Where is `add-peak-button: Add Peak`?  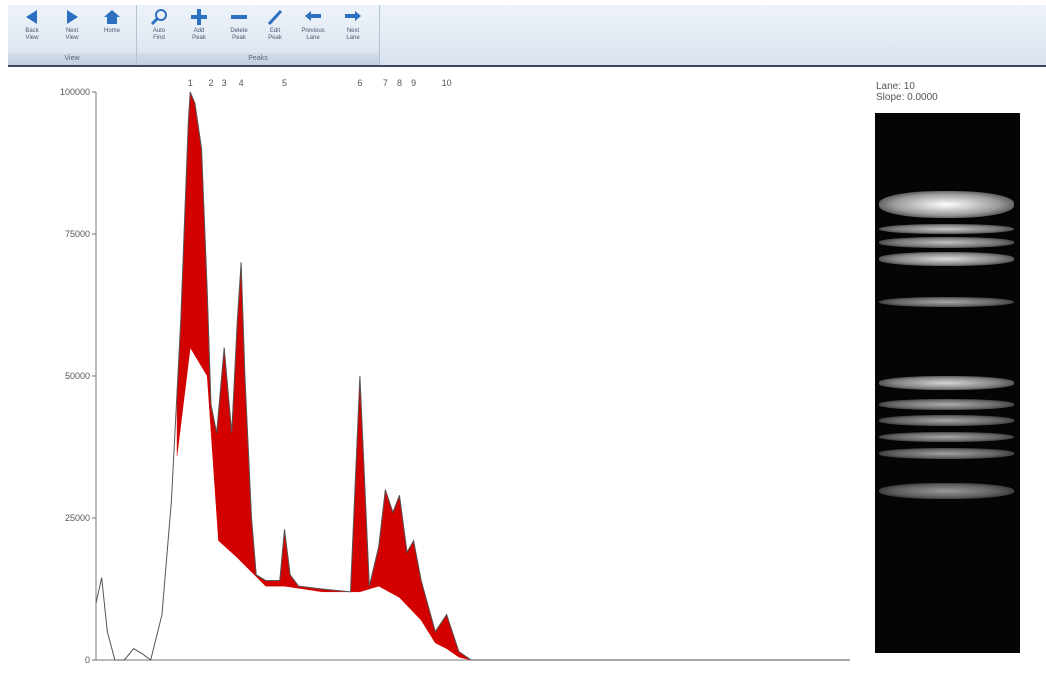 add-peak-button: Add Peak is located at coordinates (199, 30).